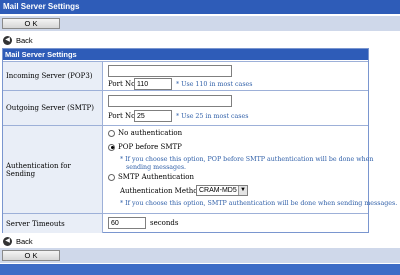  I want to click on radio-smtp-auth-icon, so click(111, 177).